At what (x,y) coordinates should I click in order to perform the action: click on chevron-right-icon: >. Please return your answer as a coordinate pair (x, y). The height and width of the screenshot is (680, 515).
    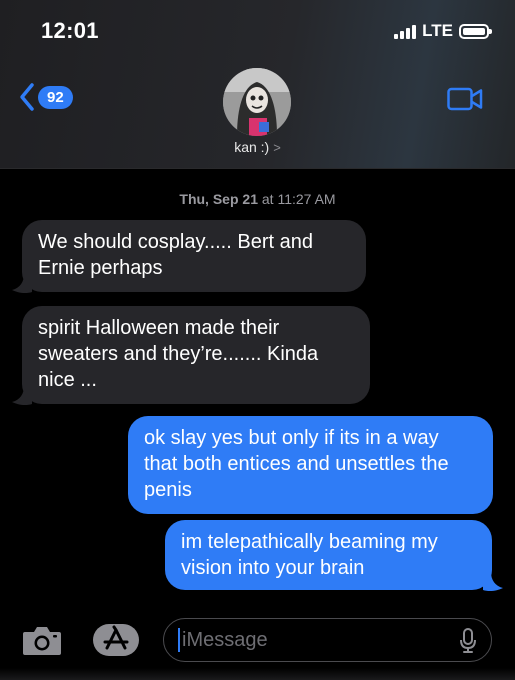
    Looking at the image, I should click on (277, 147).